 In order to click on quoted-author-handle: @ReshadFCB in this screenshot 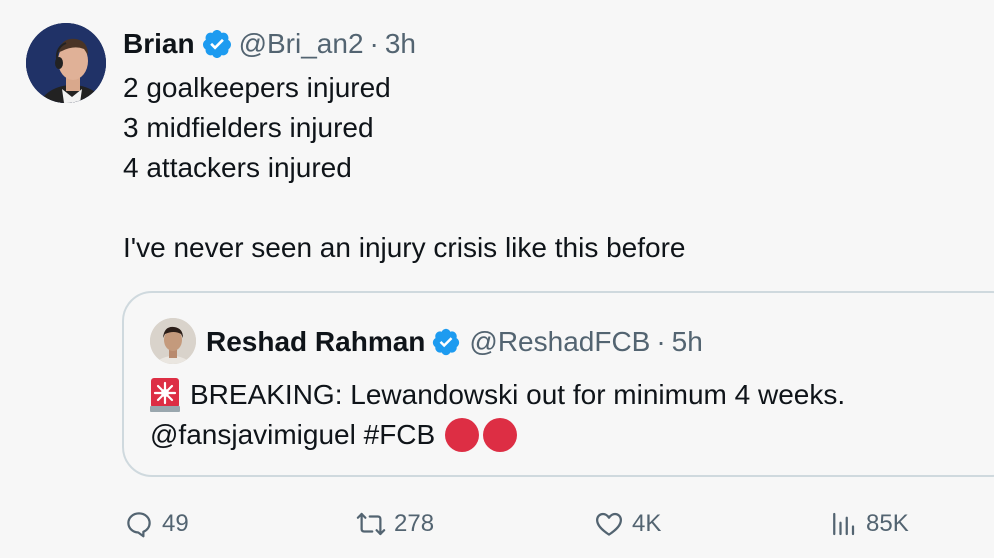, I will do `click(559, 342)`.